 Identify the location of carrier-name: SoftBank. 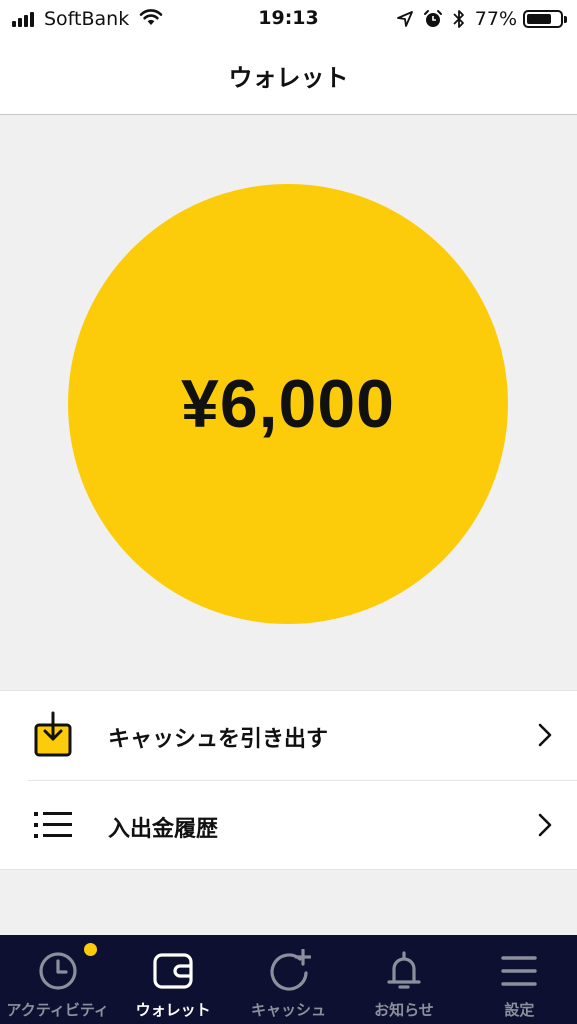
(87, 19).